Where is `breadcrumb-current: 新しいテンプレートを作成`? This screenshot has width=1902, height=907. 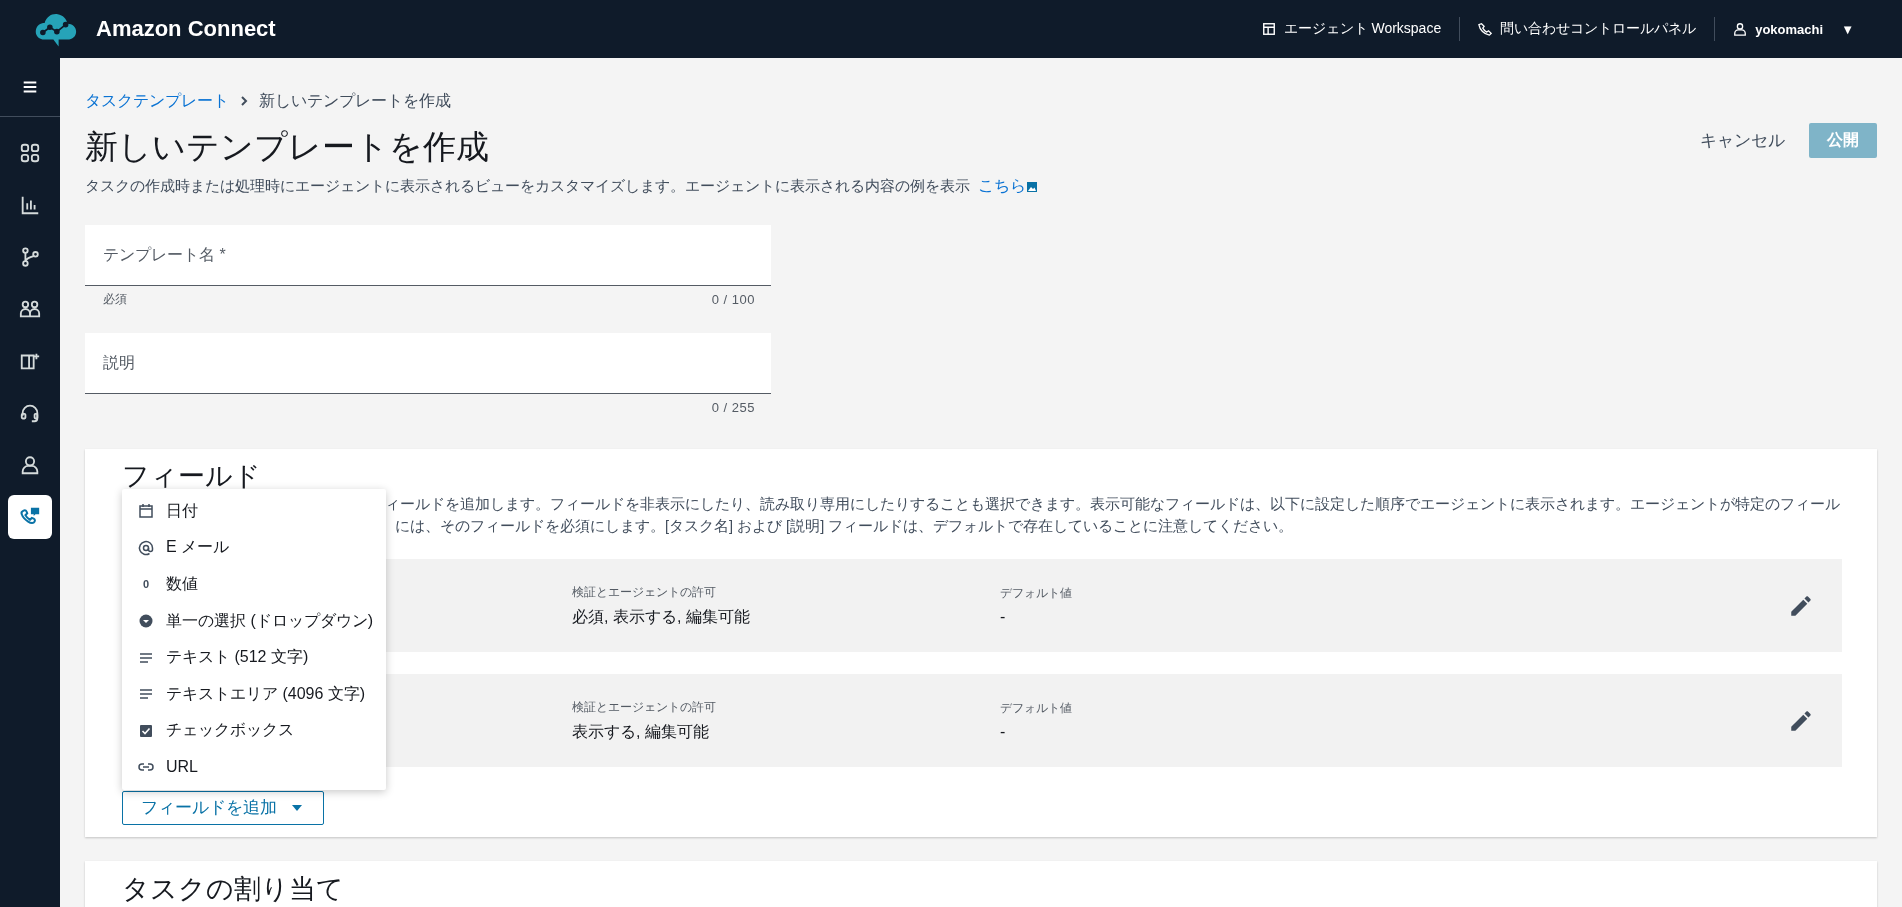 breadcrumb-current: 新しいテンプレートを作成 is located at coordinates (355, 100).